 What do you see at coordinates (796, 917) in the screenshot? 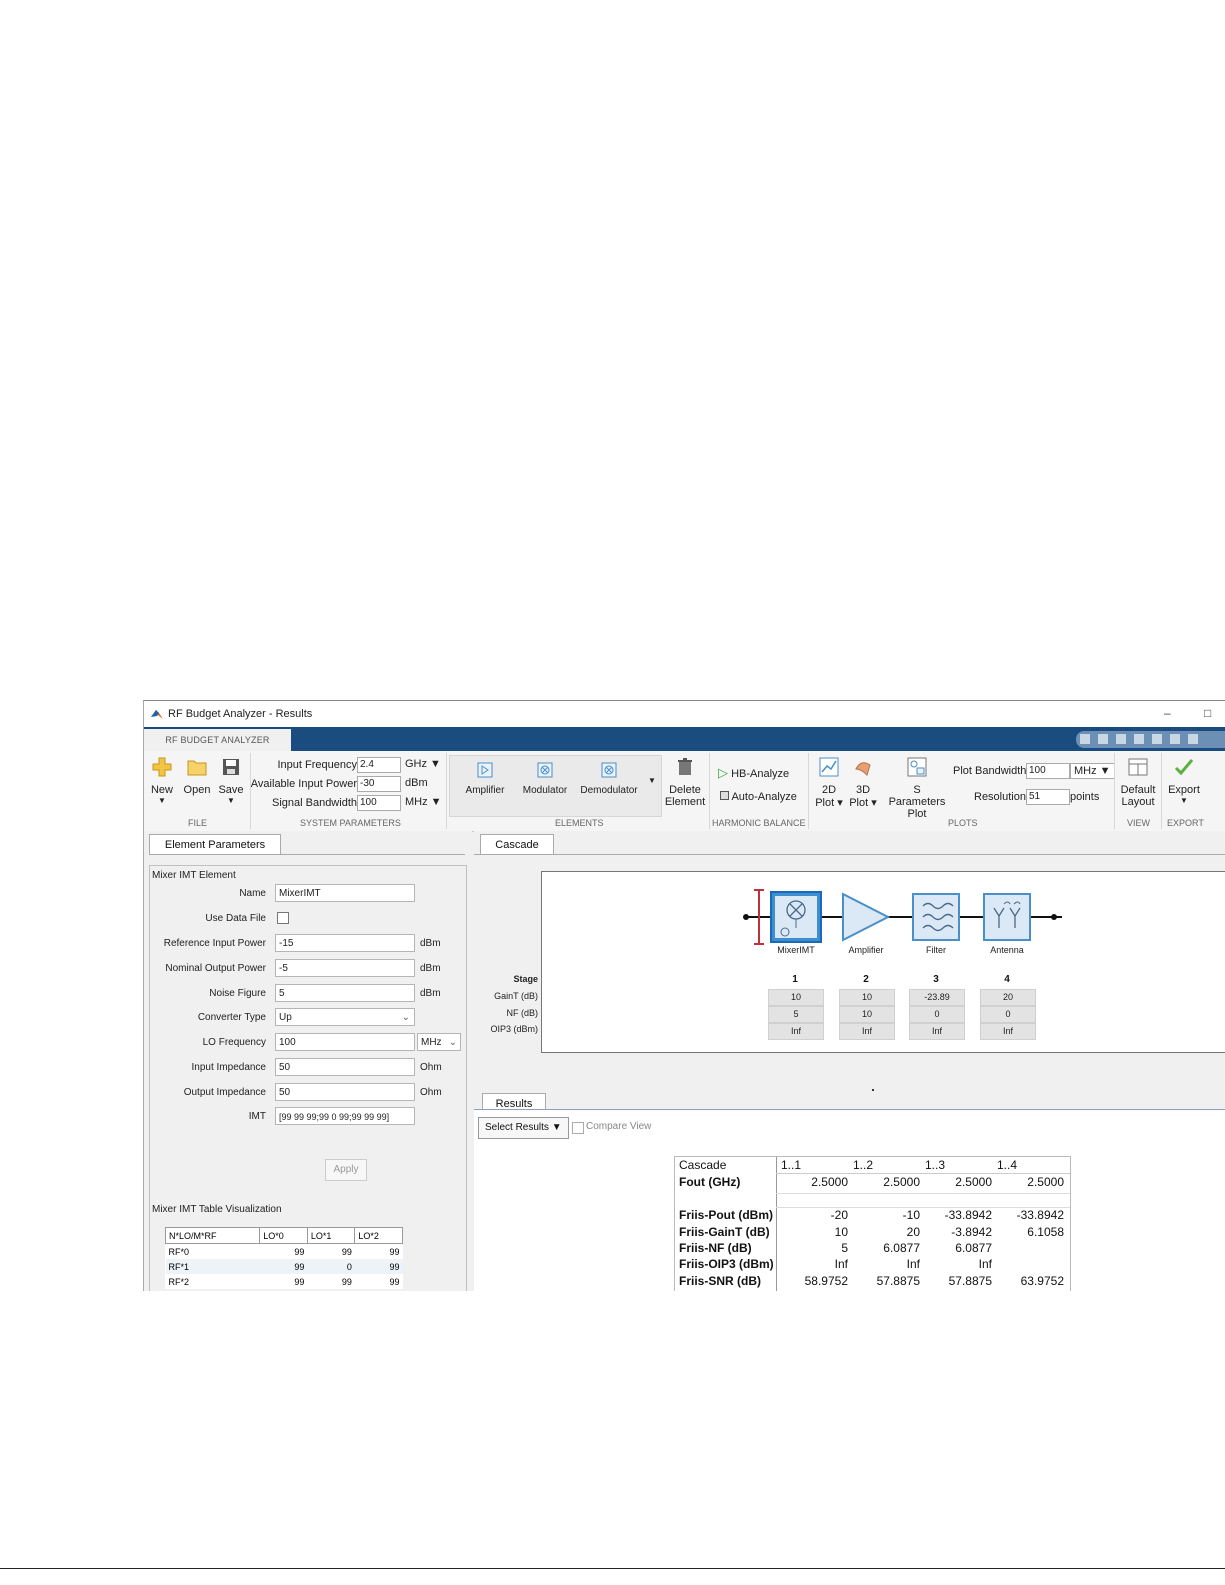
I see `mixer-imt-icon` at bounding box center [796, 917].